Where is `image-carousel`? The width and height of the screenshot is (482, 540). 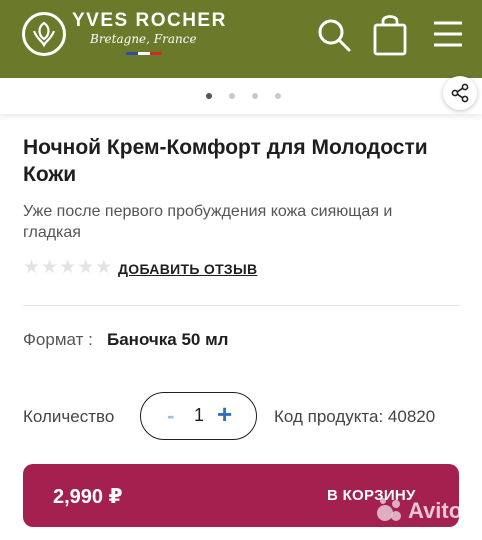
image-carousel is located at coordinates (241, 96).